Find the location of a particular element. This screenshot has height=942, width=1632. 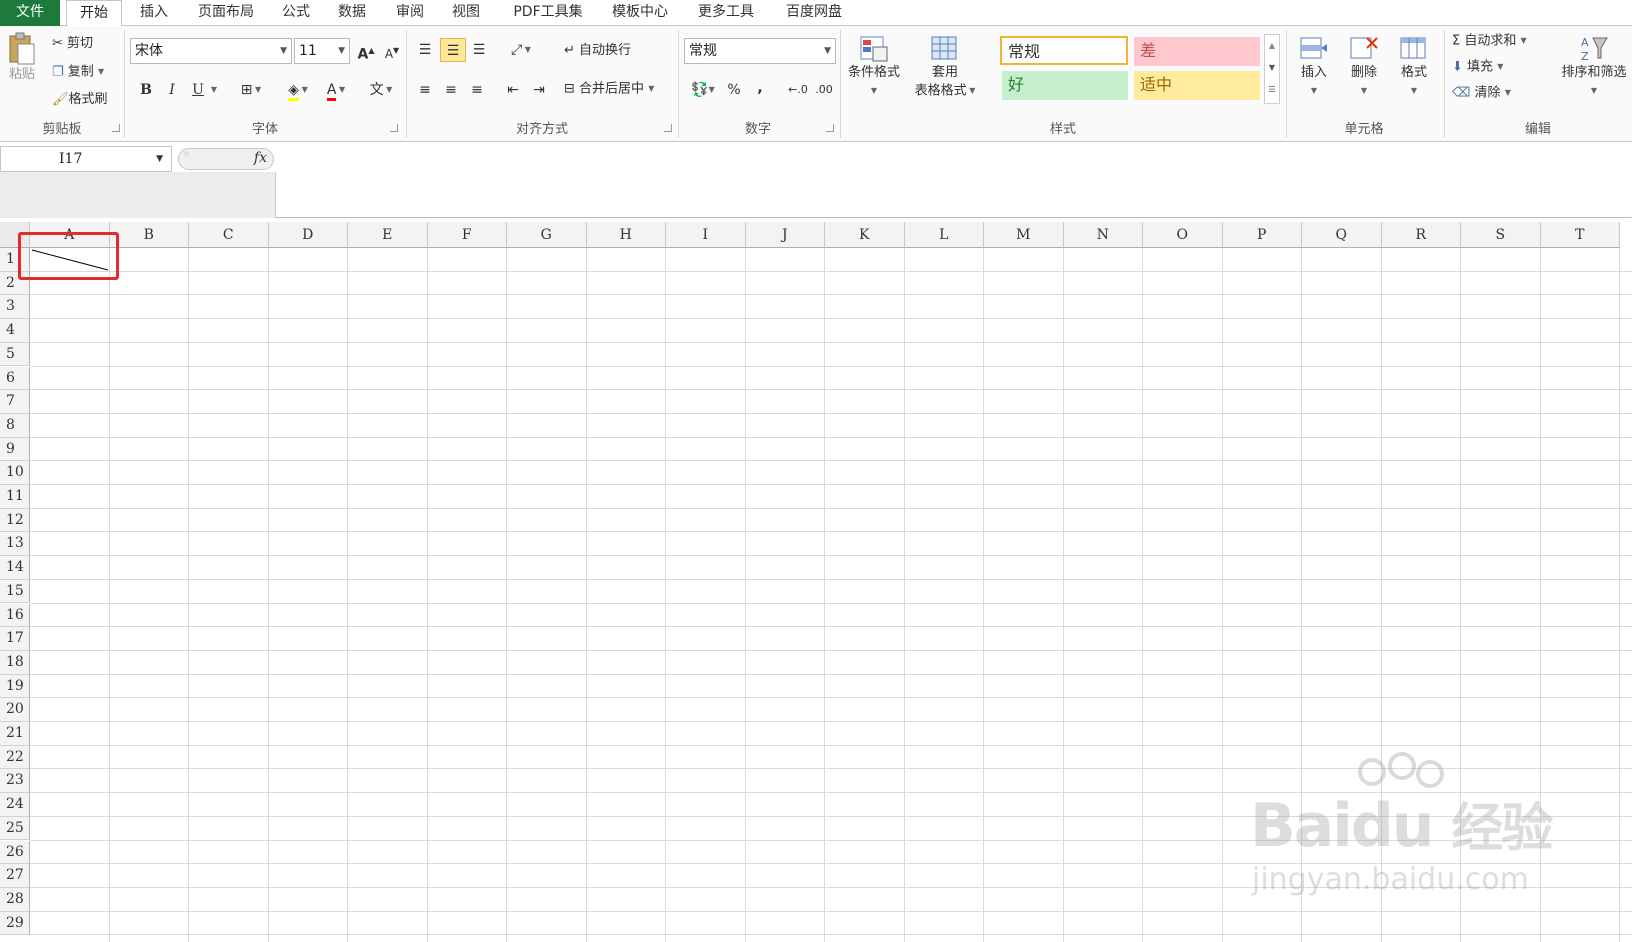

tab-view: 视图 is located at coordinates (466, 13).